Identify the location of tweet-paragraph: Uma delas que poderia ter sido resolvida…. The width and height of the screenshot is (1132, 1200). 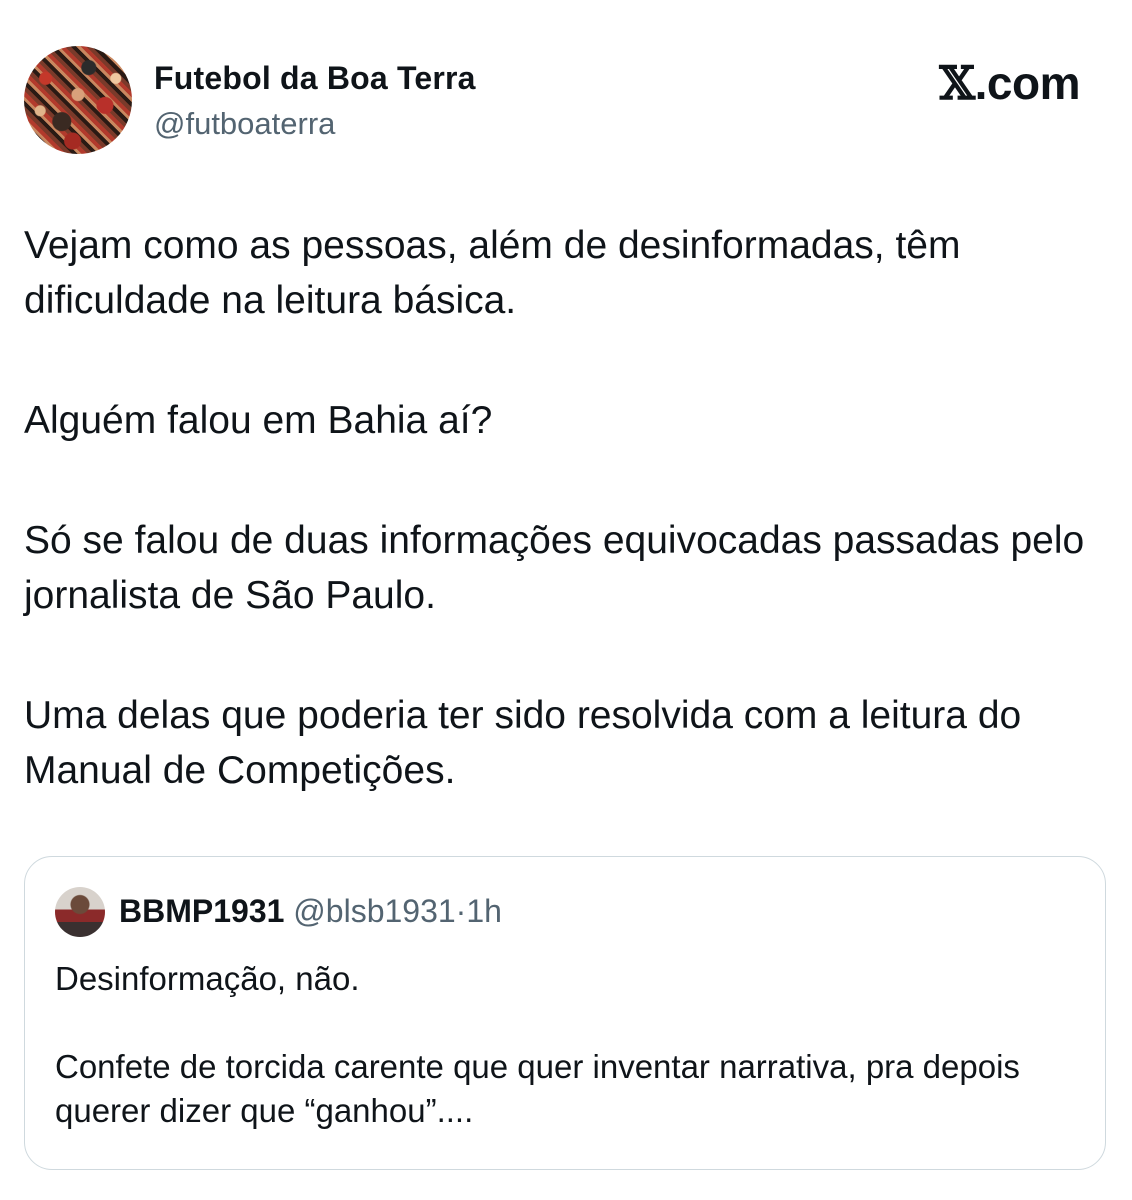
(523, 743).